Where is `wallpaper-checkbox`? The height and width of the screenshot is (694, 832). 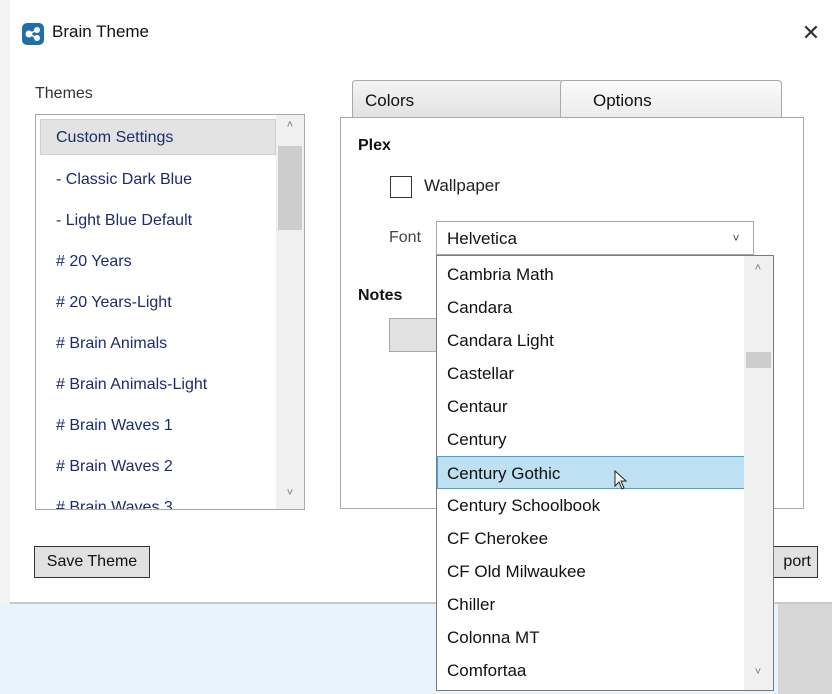
wallpaper-checkbox is located at coordinates (401, 187).